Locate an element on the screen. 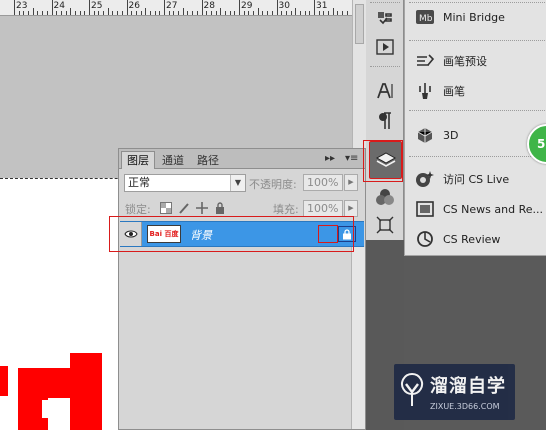 The height and width of the screenshot is (430, 546). paragraph-icon is located at coordinates (385, 121).